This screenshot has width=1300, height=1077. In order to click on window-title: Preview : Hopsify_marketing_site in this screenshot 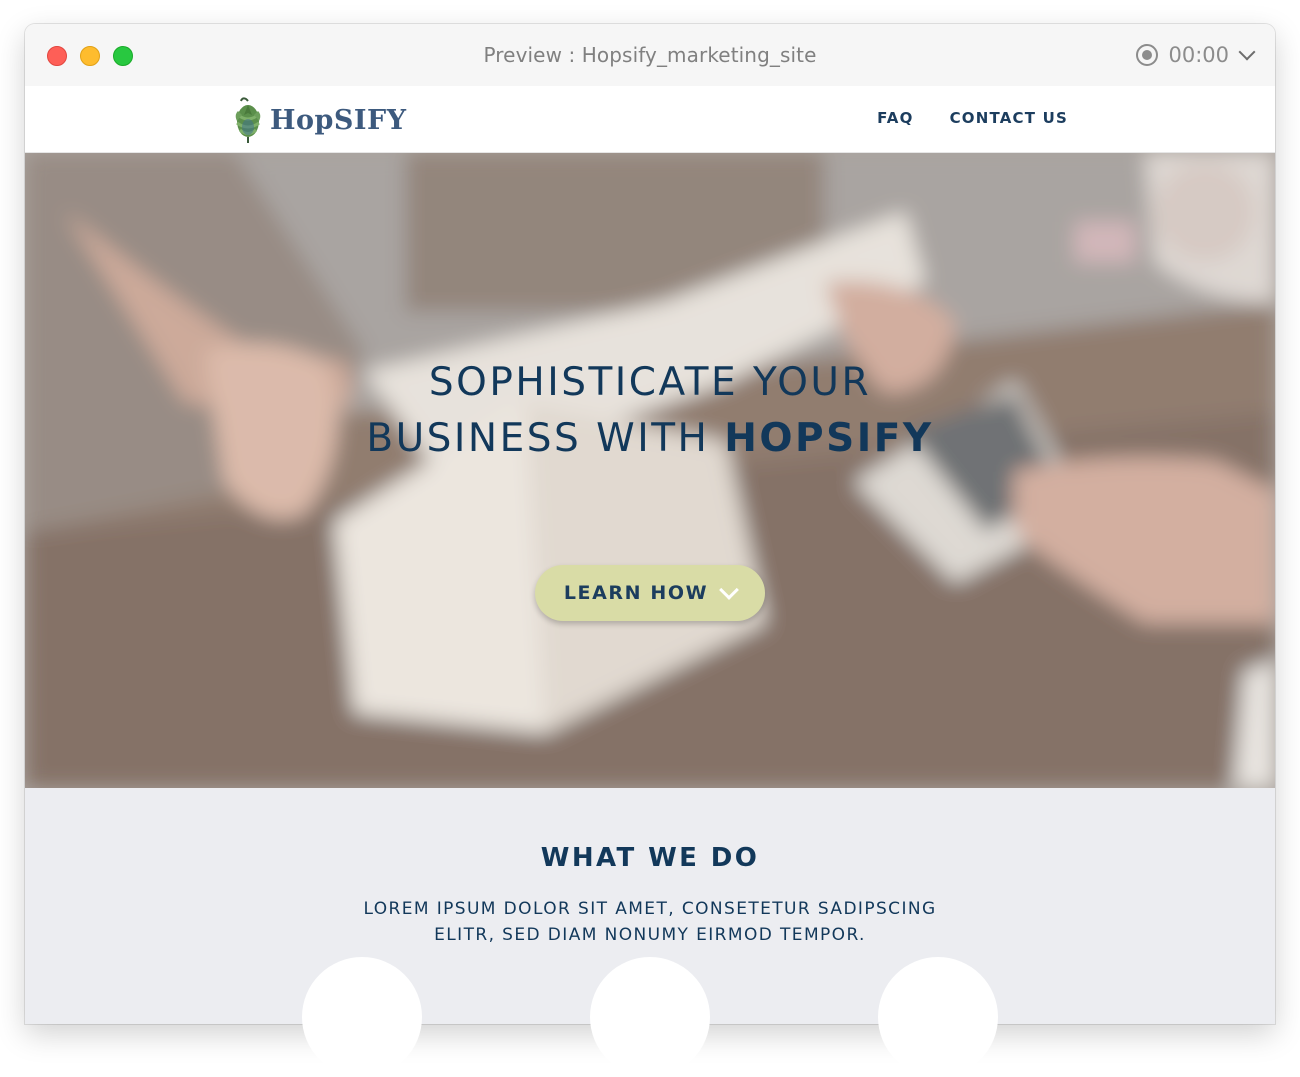, I will do `click(650, 55)`.